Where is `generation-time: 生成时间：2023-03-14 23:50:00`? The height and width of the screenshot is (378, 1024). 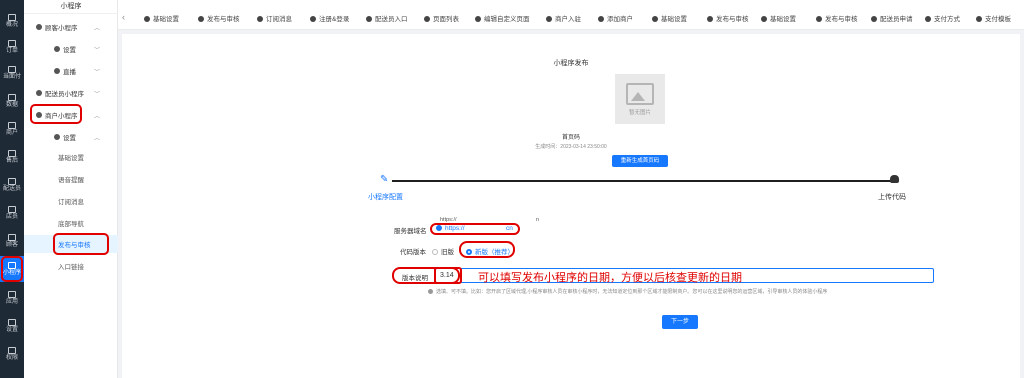
generation-time: 生成时间：2023-03-14 23:50:00 is located at coordinates (571, 147).